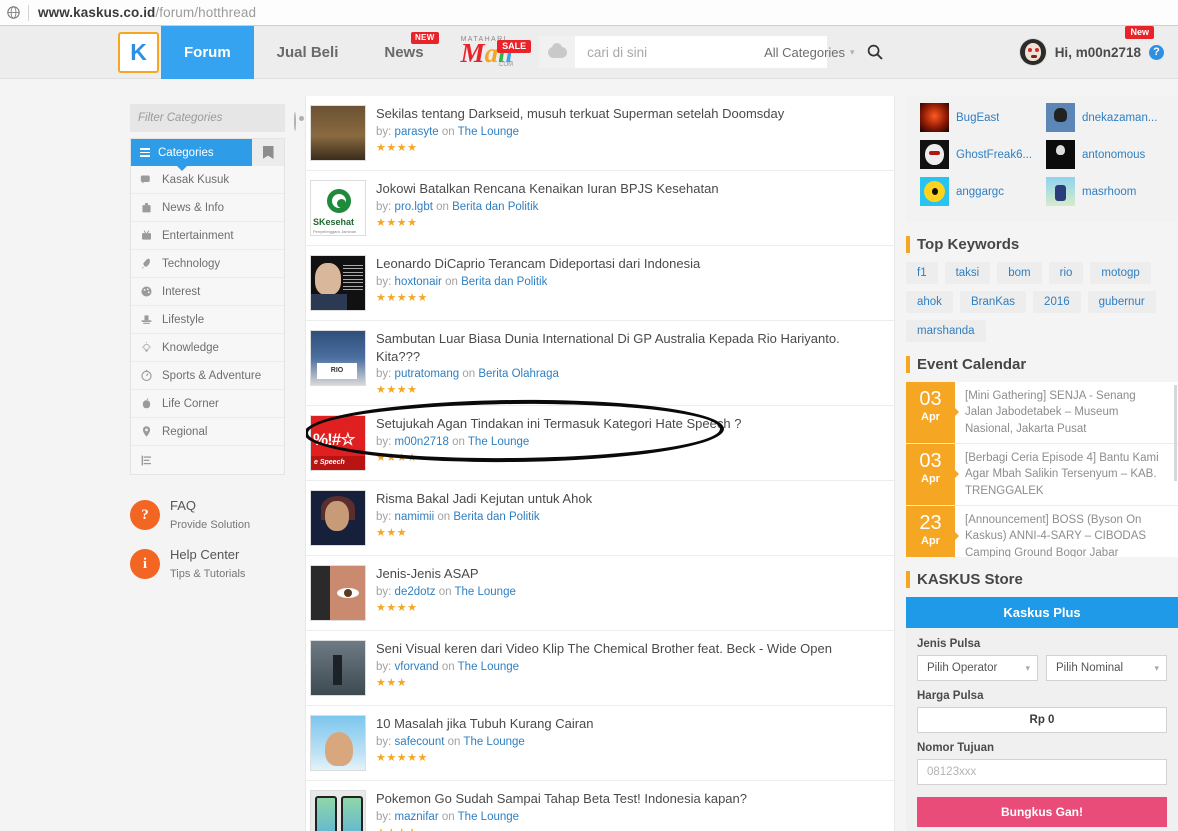 The image size is (1178, 831). What do you see at coordinates (207, 564) in the screenshot?
I see `sidebar-link-help-center: i Help Center Tips & Tutorials` at bounding box center [207, 564].